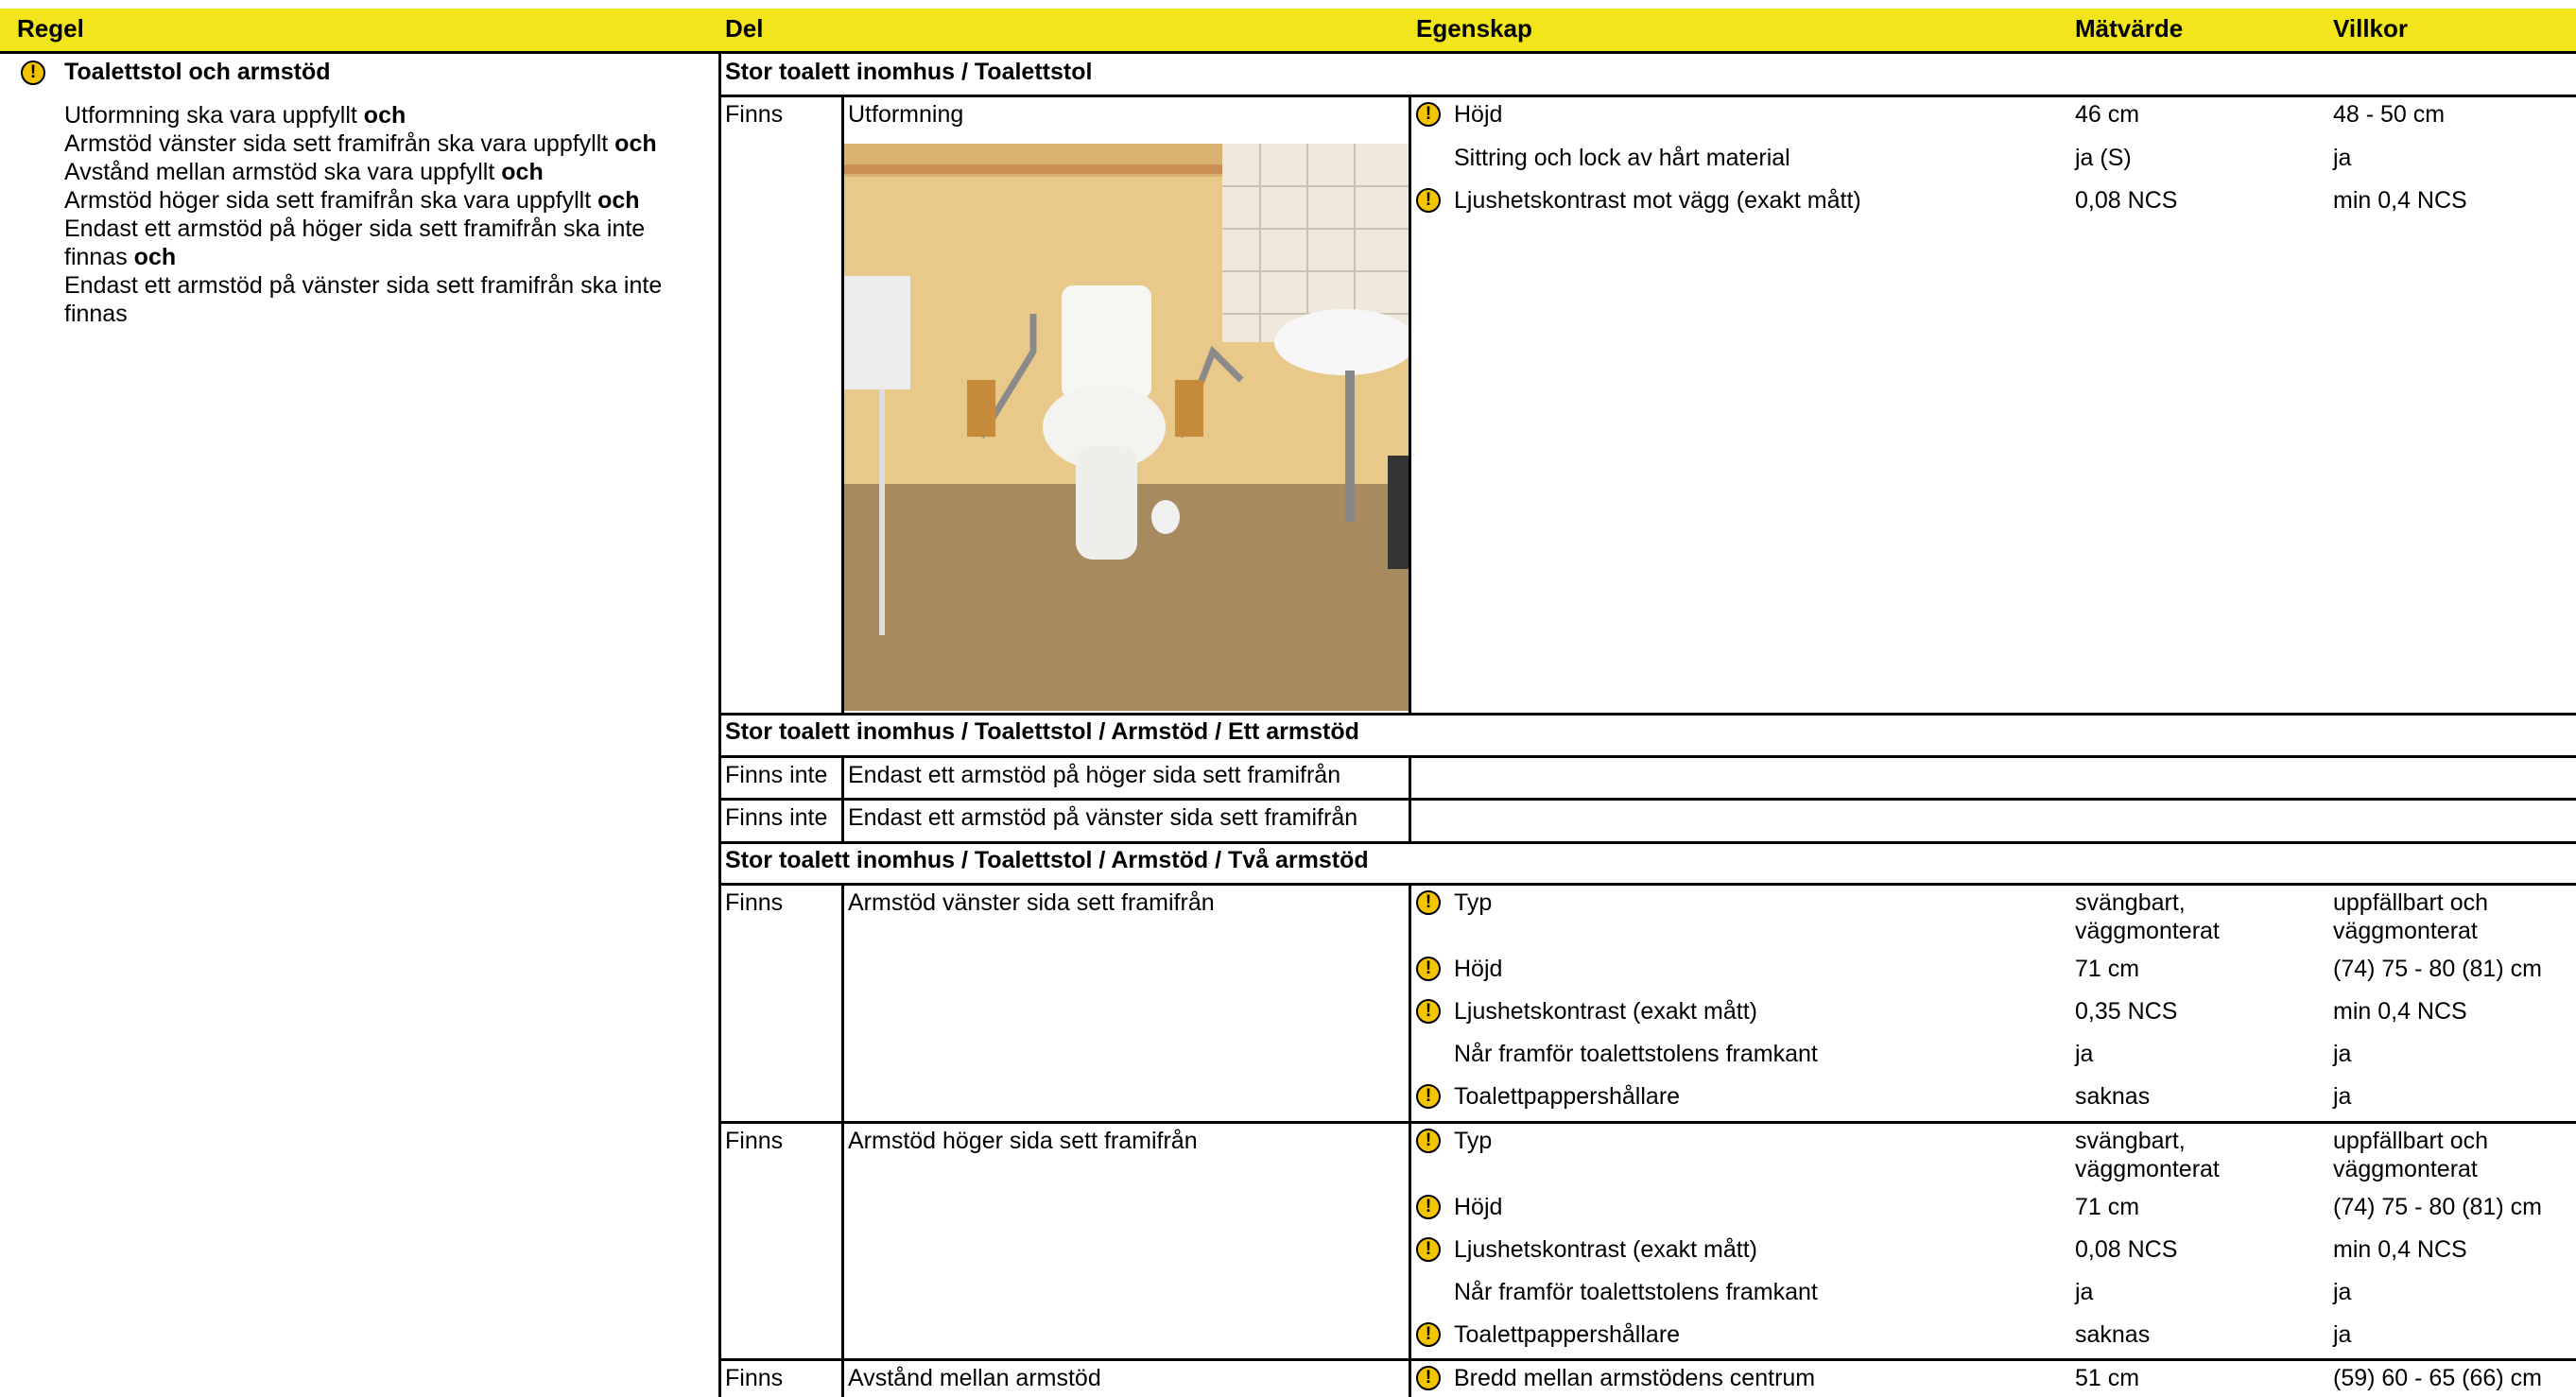 The width and height of the screenshot is (2576, 1397). What do you see at coordinates (2371, 28) in the screenshot?
I see `column-header-villkor: Villkor` at bounding box center [2371, 28].